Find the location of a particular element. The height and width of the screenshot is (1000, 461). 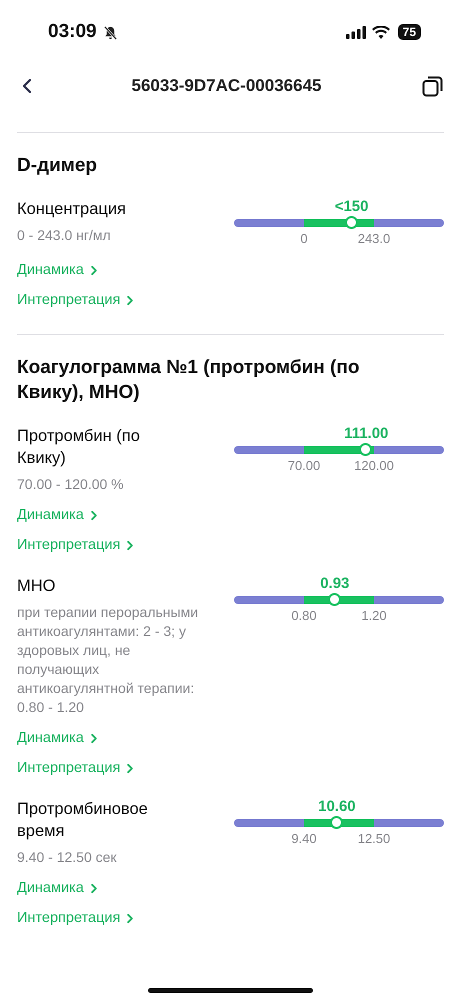

range-max: 12.50 is located at coordinates (374, 838).